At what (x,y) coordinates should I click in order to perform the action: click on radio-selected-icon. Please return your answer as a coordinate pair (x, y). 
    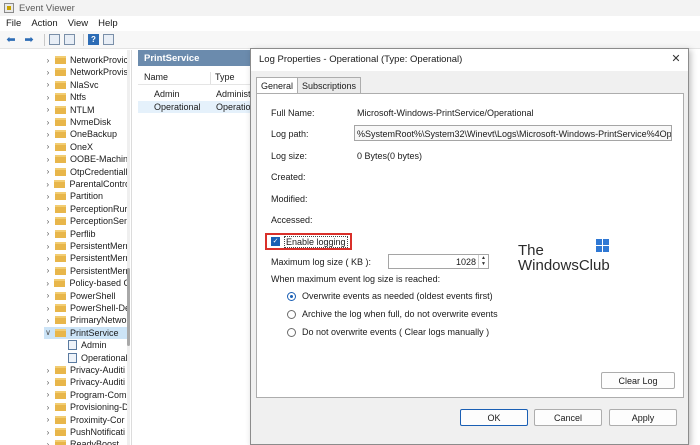
    Looking at the image, I should click on (291, 296).